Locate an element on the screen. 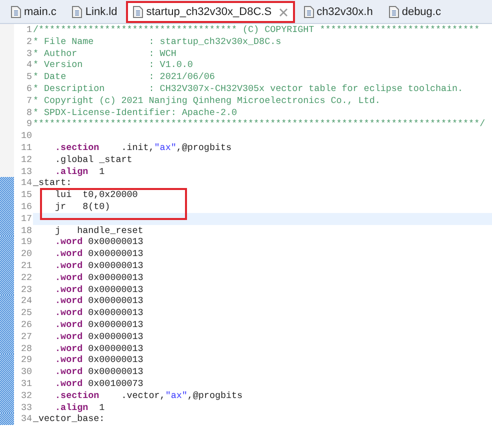  line-number: 13 is located at coordinates (26, 171).